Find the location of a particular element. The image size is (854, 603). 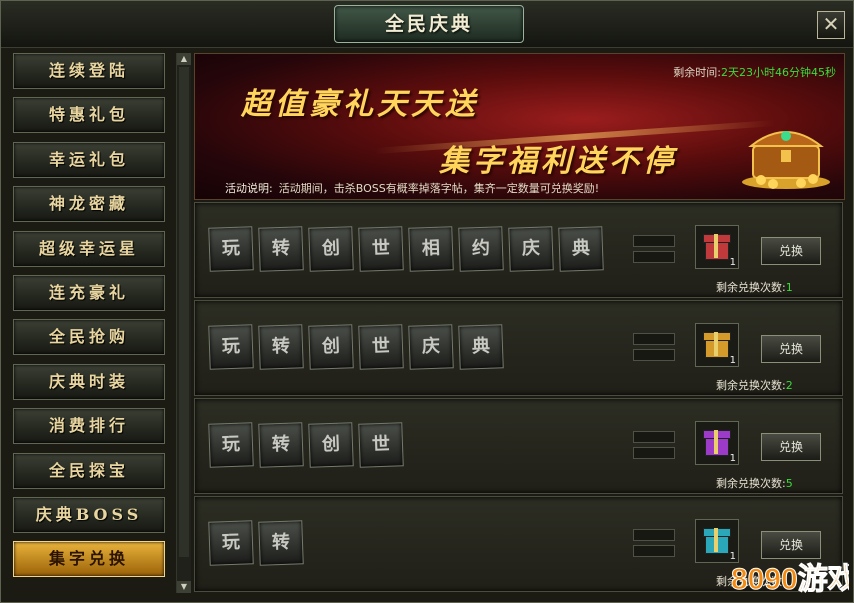

exchange-row: 玩转创世 1 兑换剩余兑换次数:5 is located at coordinates (518, 446).